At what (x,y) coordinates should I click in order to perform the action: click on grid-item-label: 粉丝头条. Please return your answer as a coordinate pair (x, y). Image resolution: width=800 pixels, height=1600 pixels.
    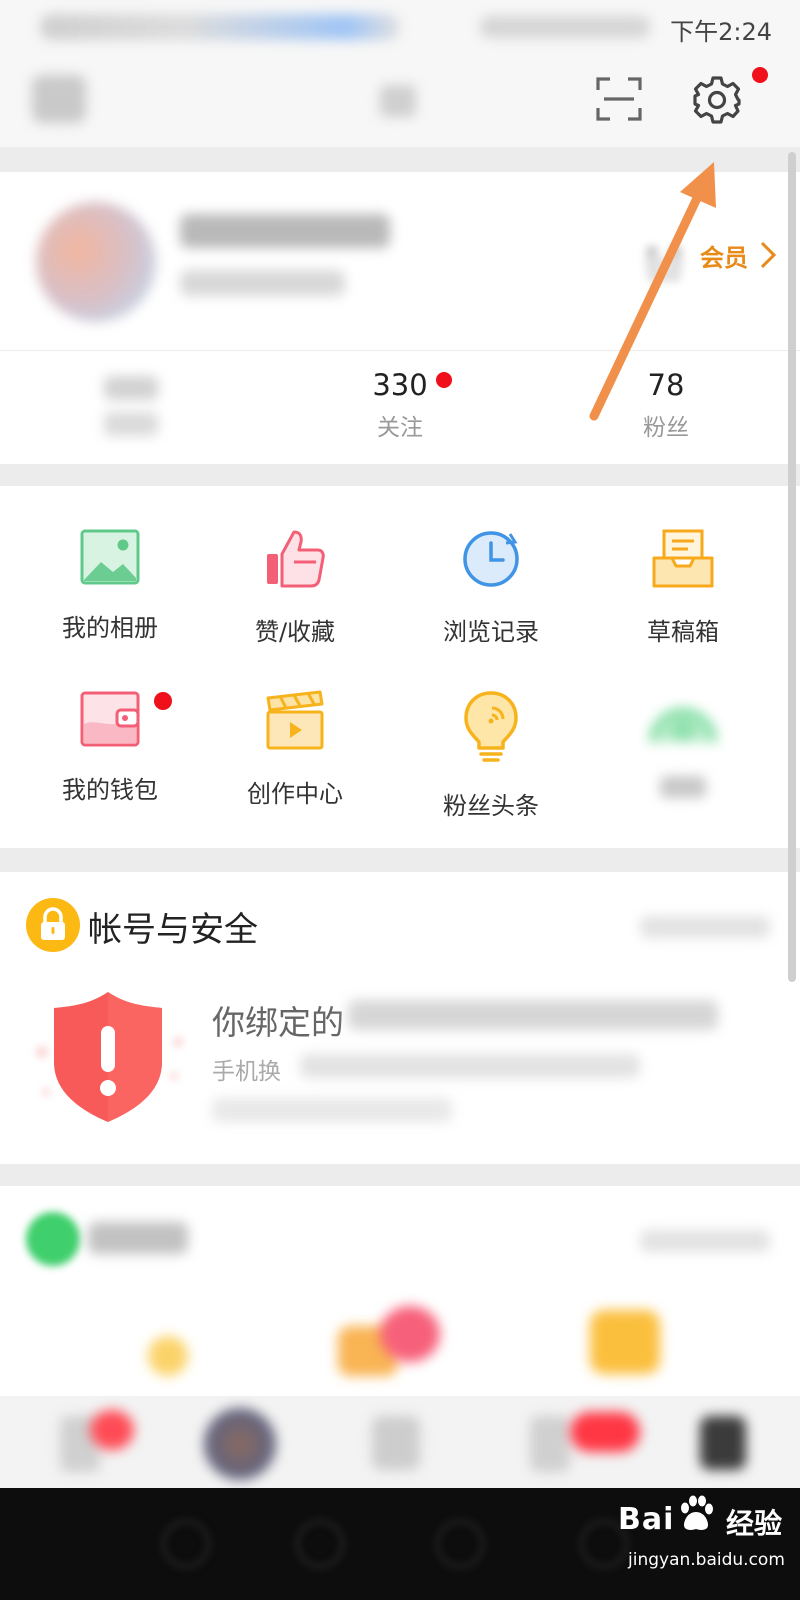
    Looking at the image, I should click on (491, 806).